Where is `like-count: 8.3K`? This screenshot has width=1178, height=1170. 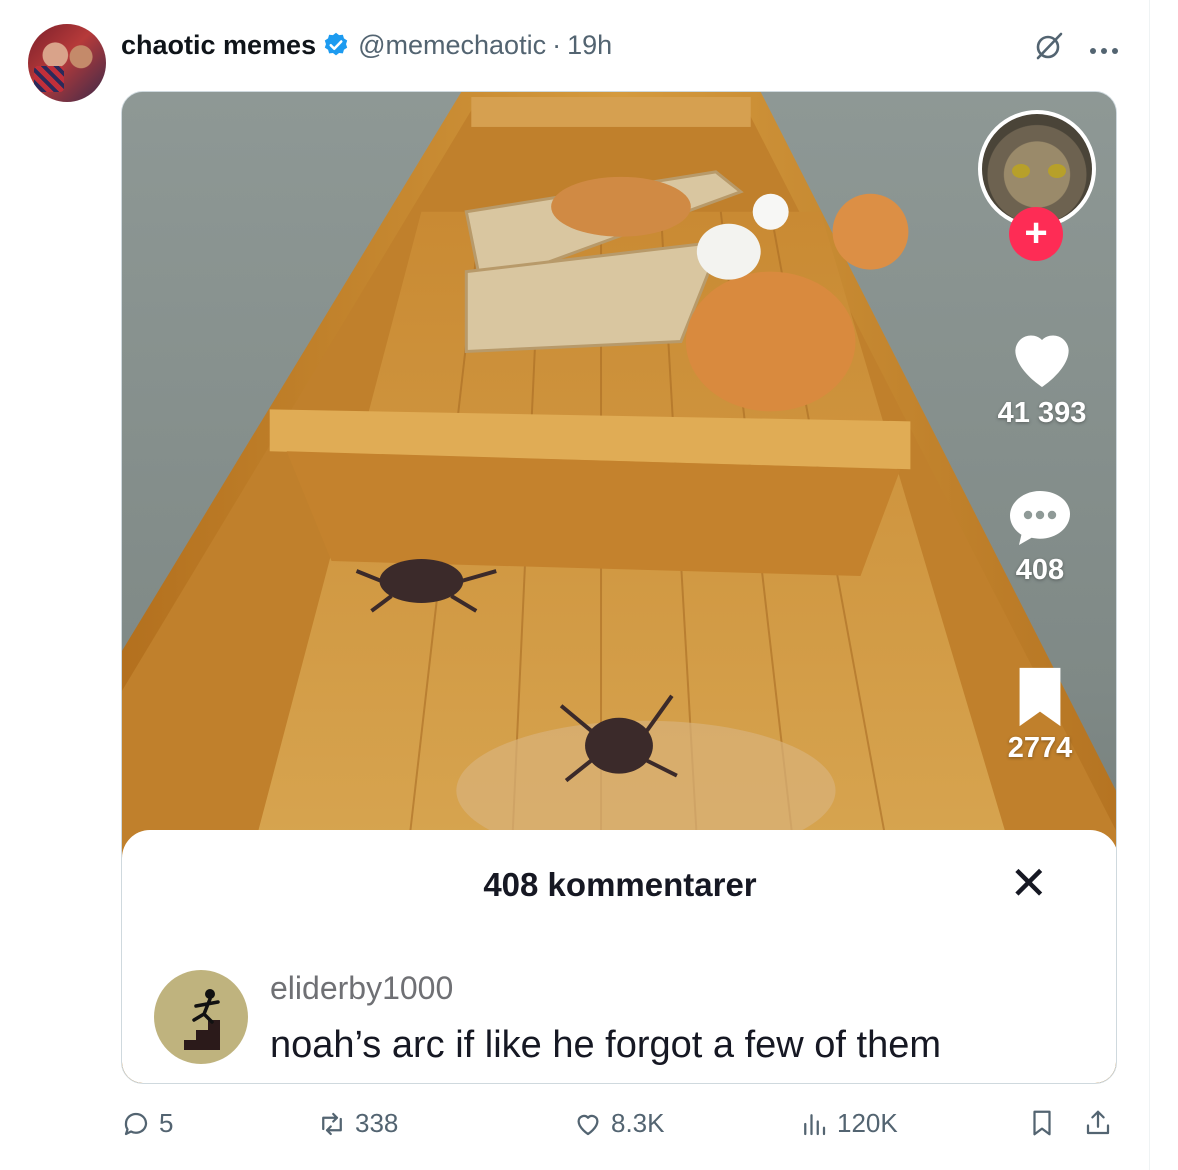 like-count: 8.3K is located at coordinates (638, 1123).